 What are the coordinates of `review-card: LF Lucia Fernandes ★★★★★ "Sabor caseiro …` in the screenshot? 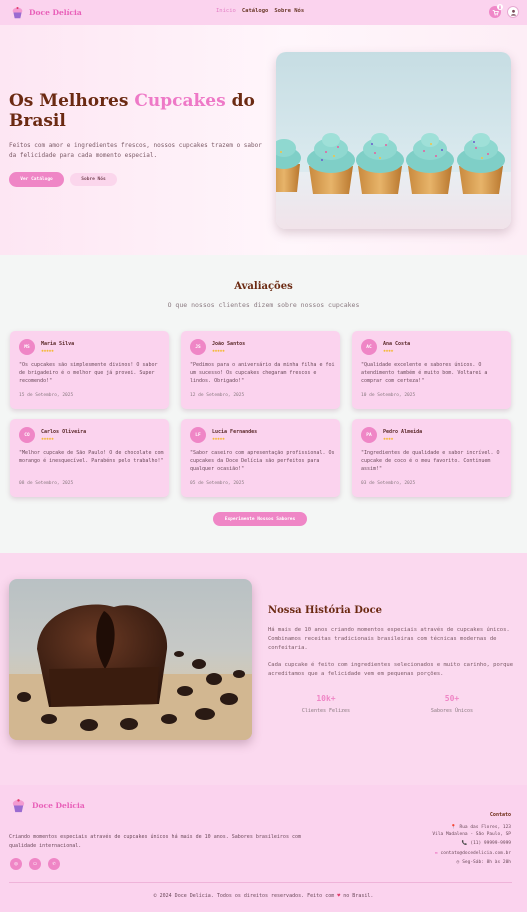 It's located at (260, 458).